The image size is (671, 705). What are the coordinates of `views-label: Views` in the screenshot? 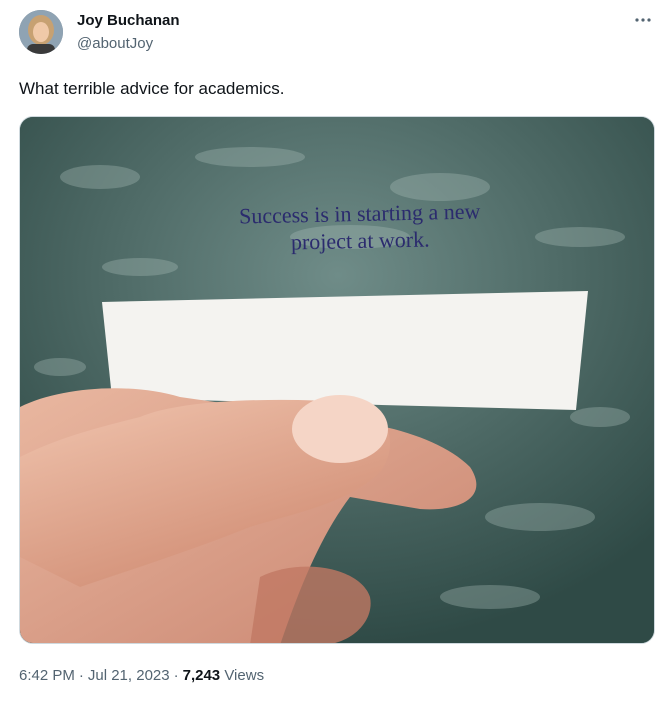 It's located at (244, 675).